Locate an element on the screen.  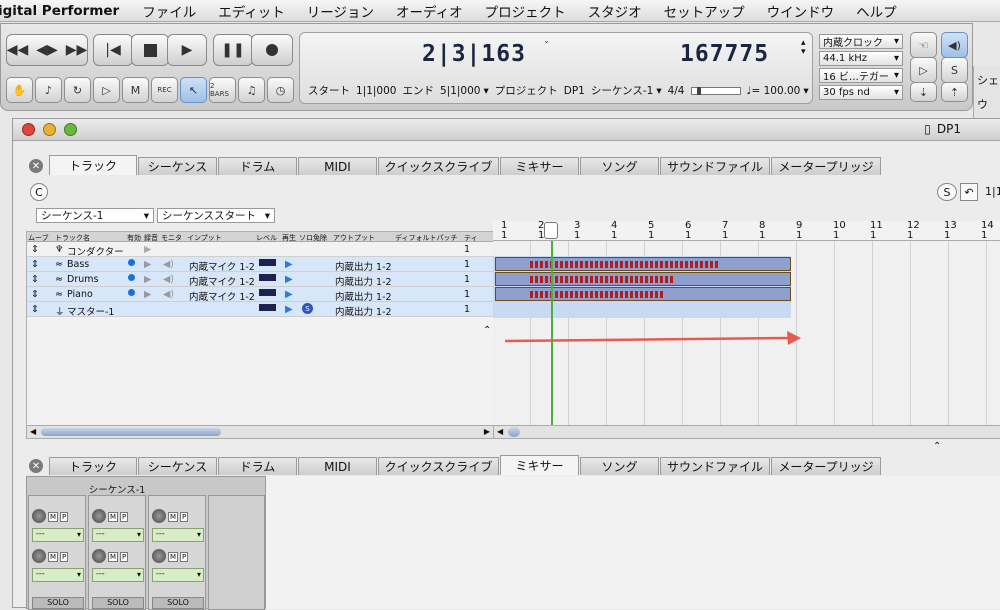
sample-rate-select: 44.1 kHz ▾ is located at coordinates (861, 58).